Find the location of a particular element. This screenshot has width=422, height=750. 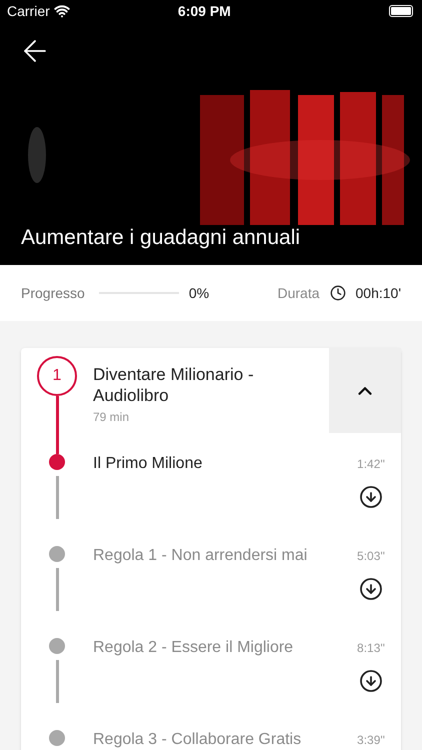

section-duration: 79 min is located at coordinates (111, 417).